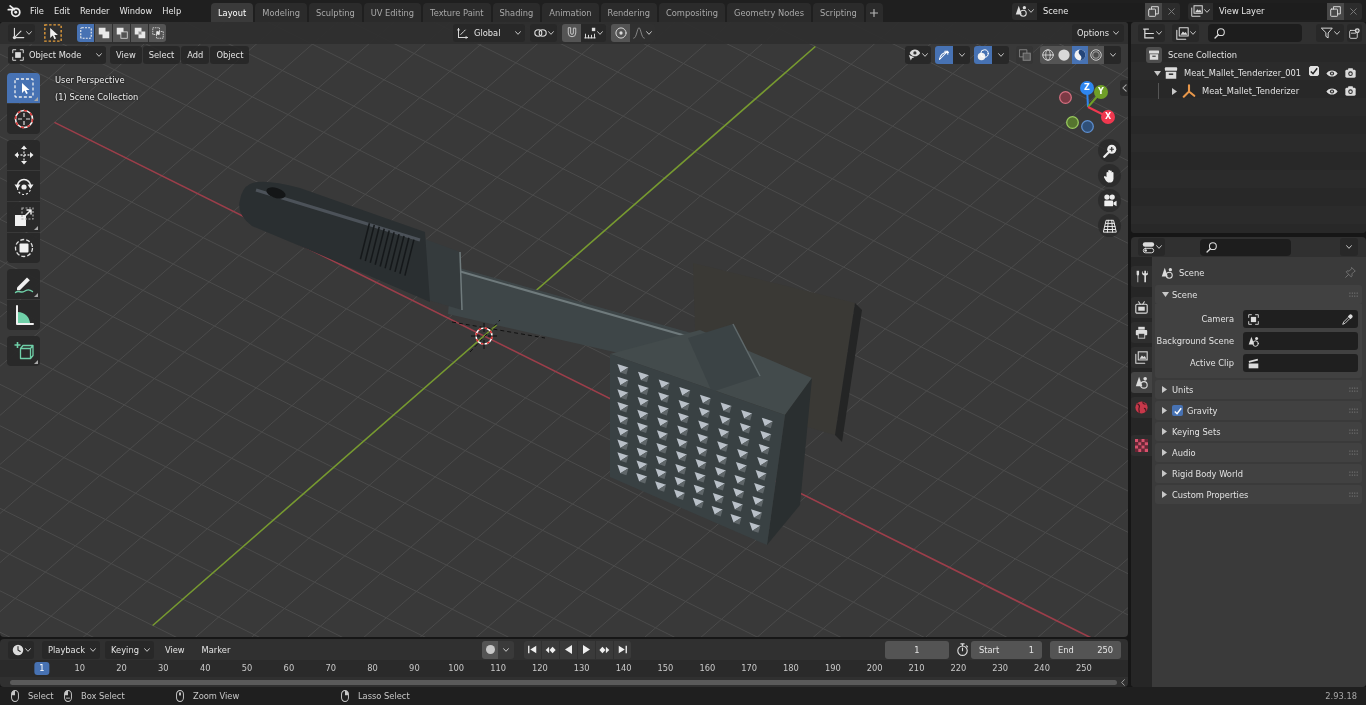 The image size is (1366, 705). Describe the element at coordinates (532, 649) in the screenshot. I see `jump-start-button` at that location.